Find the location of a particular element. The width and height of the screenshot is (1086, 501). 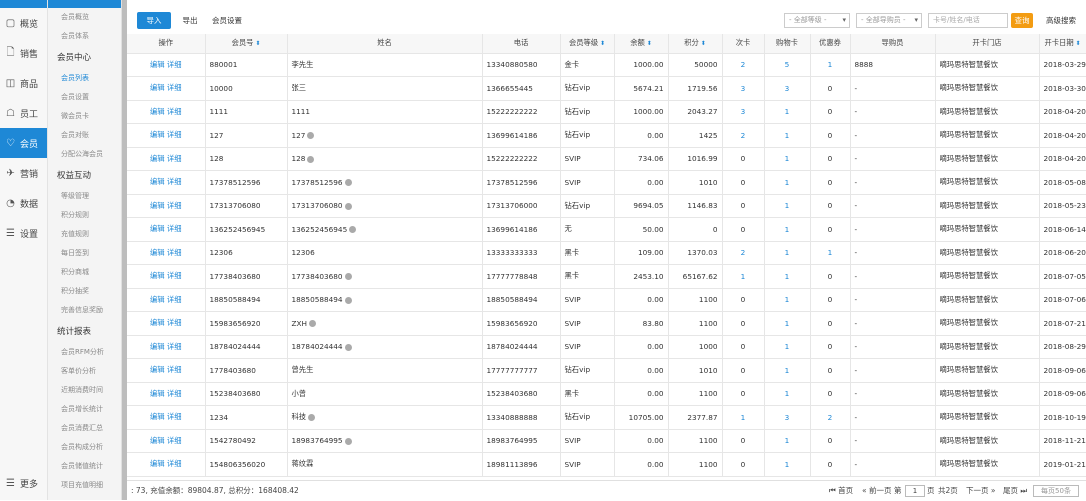

import-button: 导入 is located at coordinates (154, 20).